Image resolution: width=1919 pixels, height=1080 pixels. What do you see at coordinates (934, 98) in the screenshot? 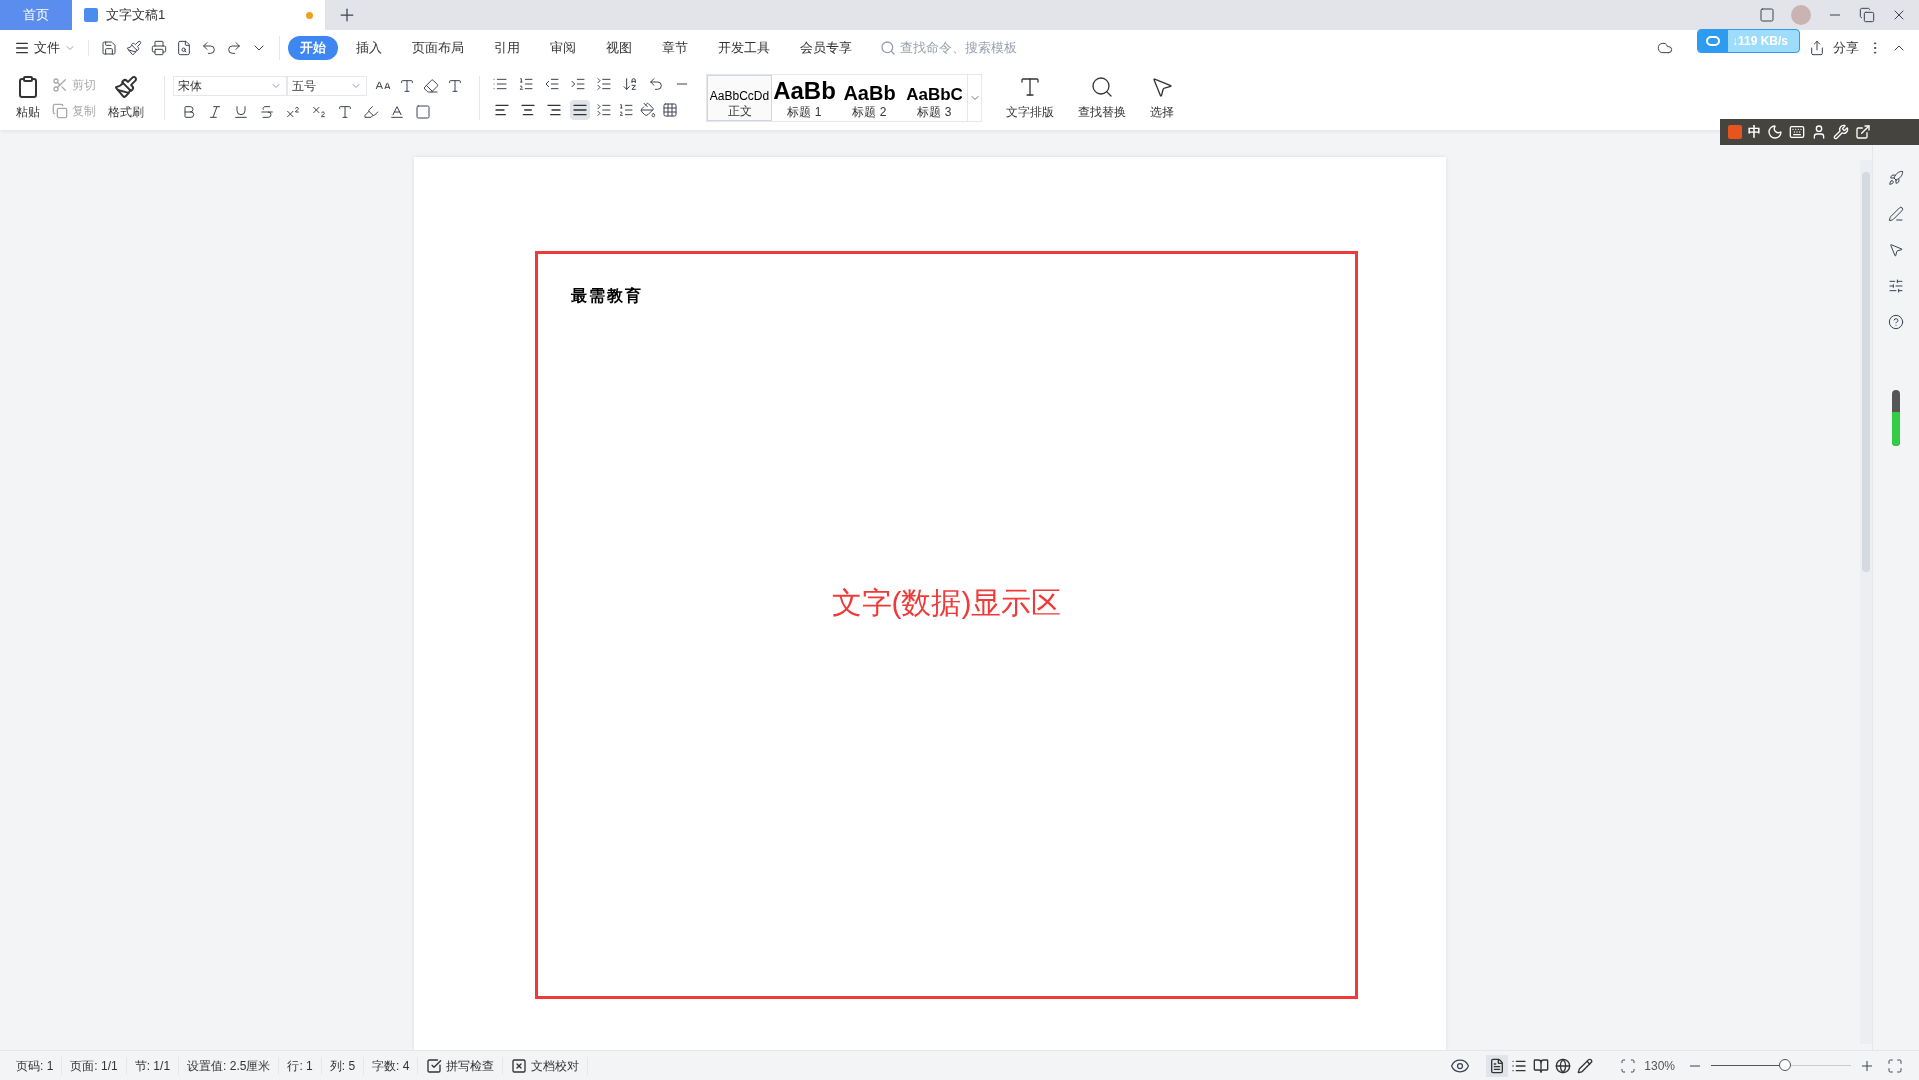
I see `style-option: AaBbC 标题 3` at bounding box center [934, 98].